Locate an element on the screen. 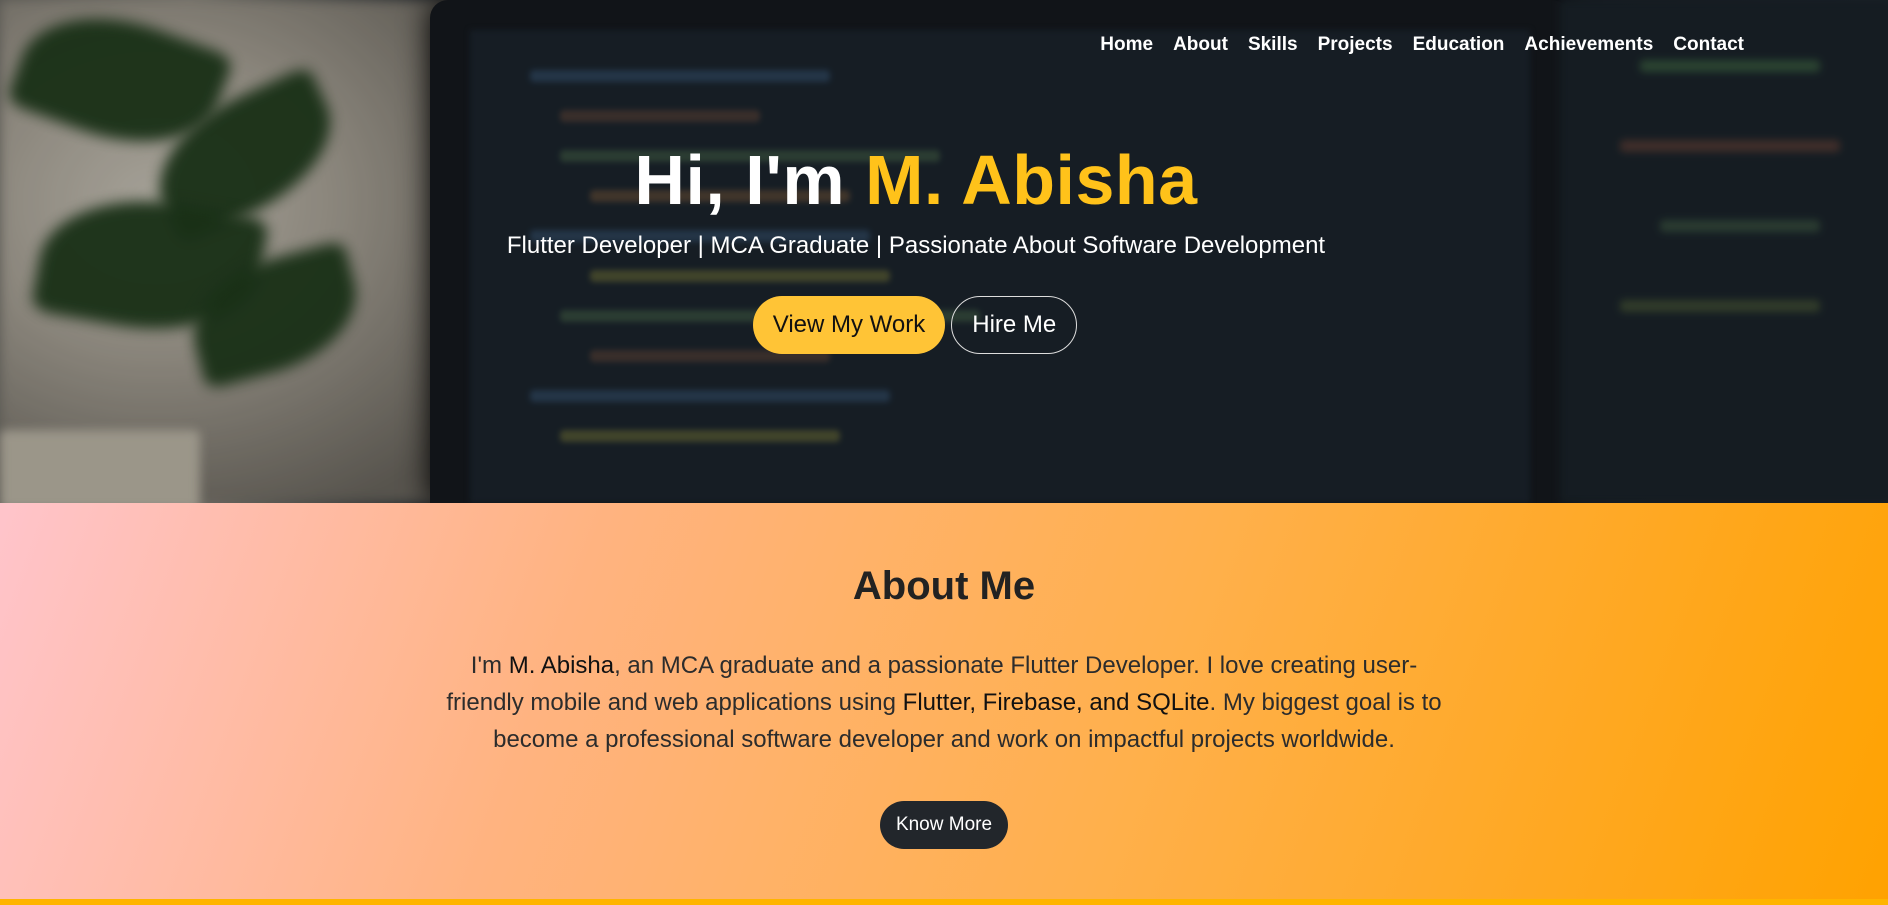 This screenshot has height=905, width=1888. section-divider is located at coordinates (944, 902).